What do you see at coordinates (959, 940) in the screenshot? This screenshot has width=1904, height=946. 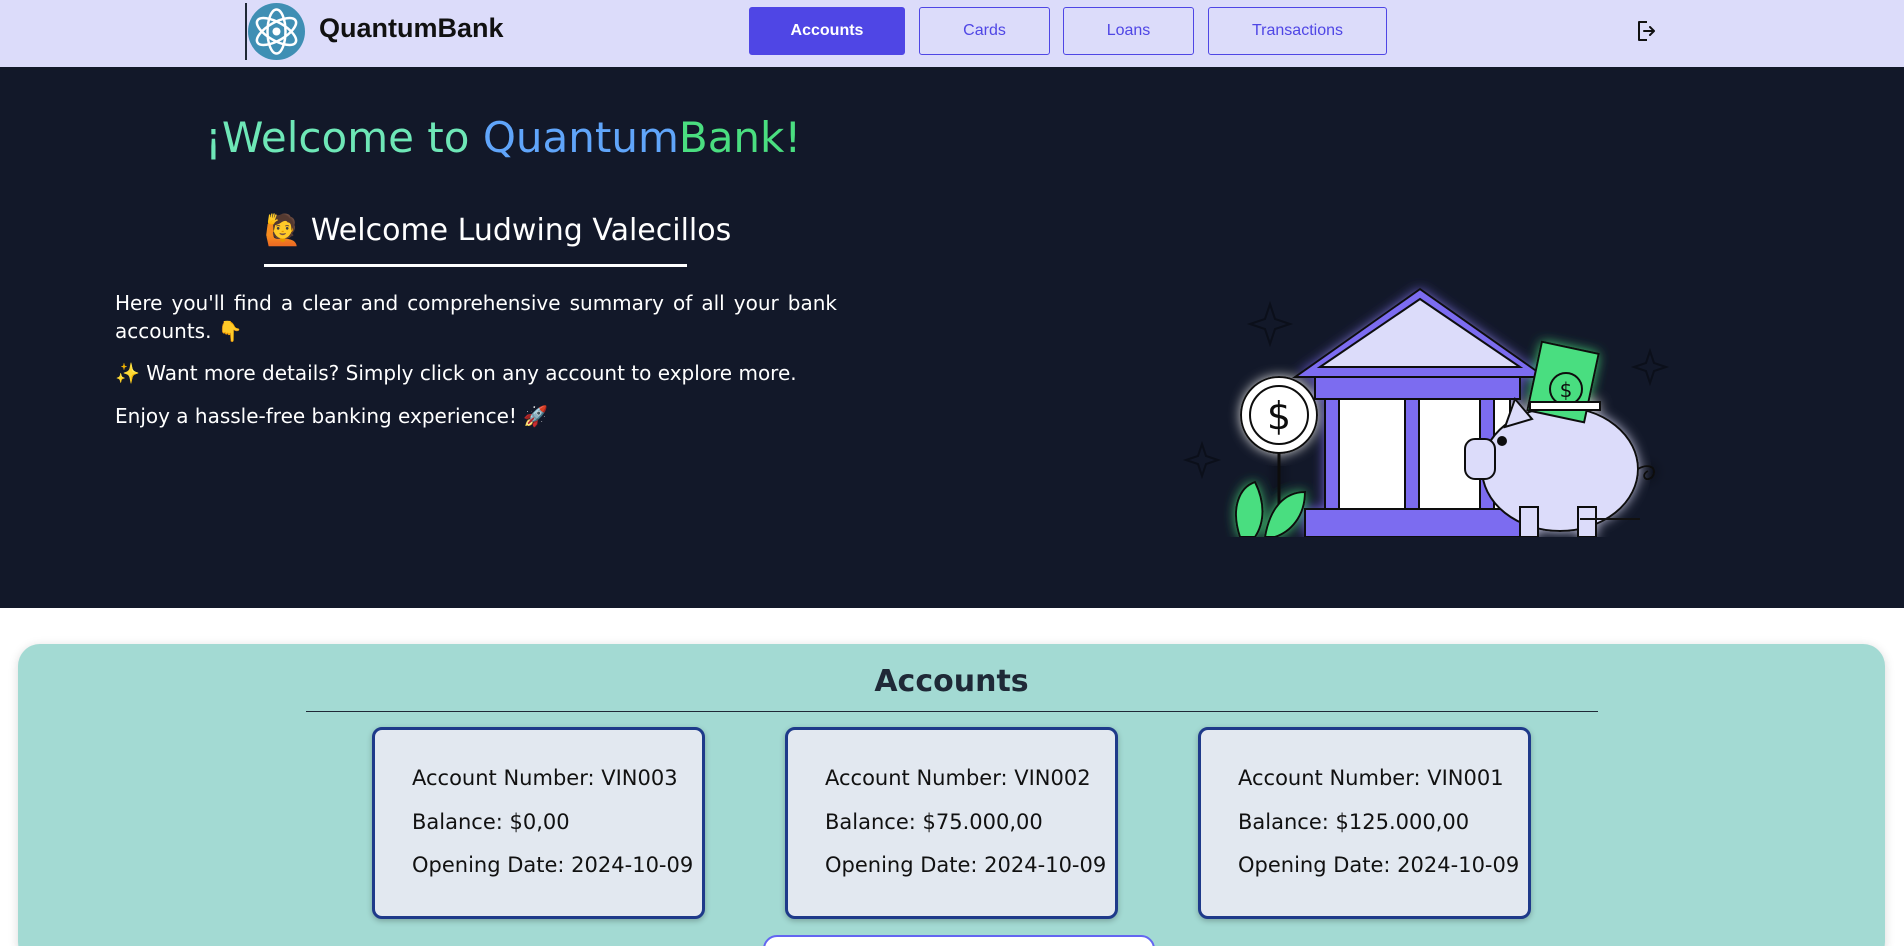 I see `partially-visible-button` at bounding box center [959, 940].